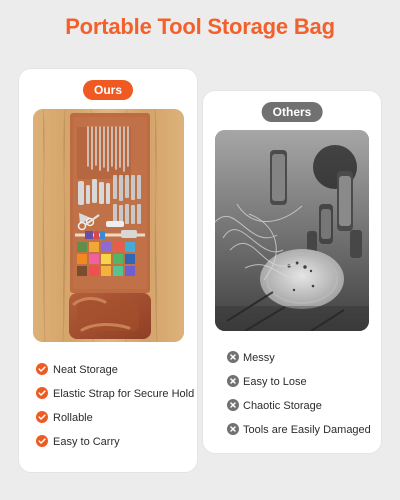 The height and width of the screenshot is (500, 400). What do you see at coordinates (282, 406) in the screenshot?
I see `drawback-label: Chaotic Storage` at bounding box center [282, 406].